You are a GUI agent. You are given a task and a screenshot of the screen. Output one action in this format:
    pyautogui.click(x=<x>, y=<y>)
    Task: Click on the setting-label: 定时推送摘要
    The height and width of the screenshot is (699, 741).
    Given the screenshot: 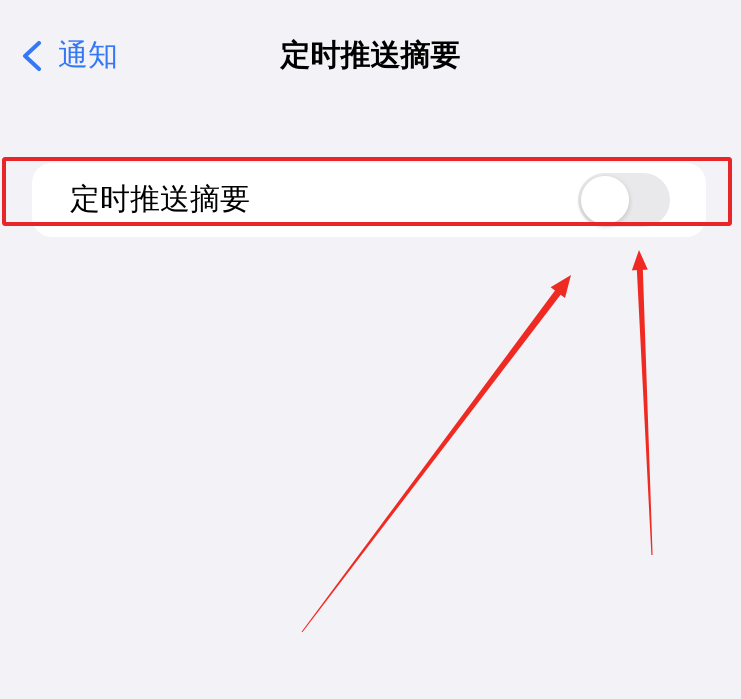 What is the action you would take?
    pyautogui.click(x=160, y=200)
    